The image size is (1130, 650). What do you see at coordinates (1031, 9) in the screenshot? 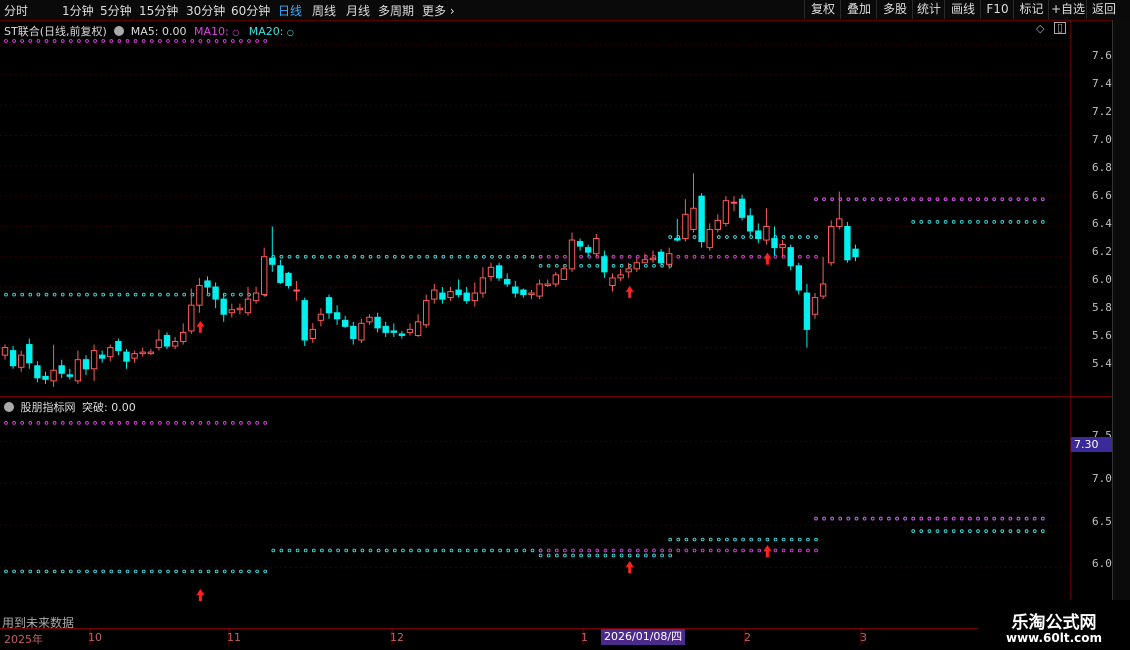
I see `mark-button: 标记` at bounding box center [1031, 9].